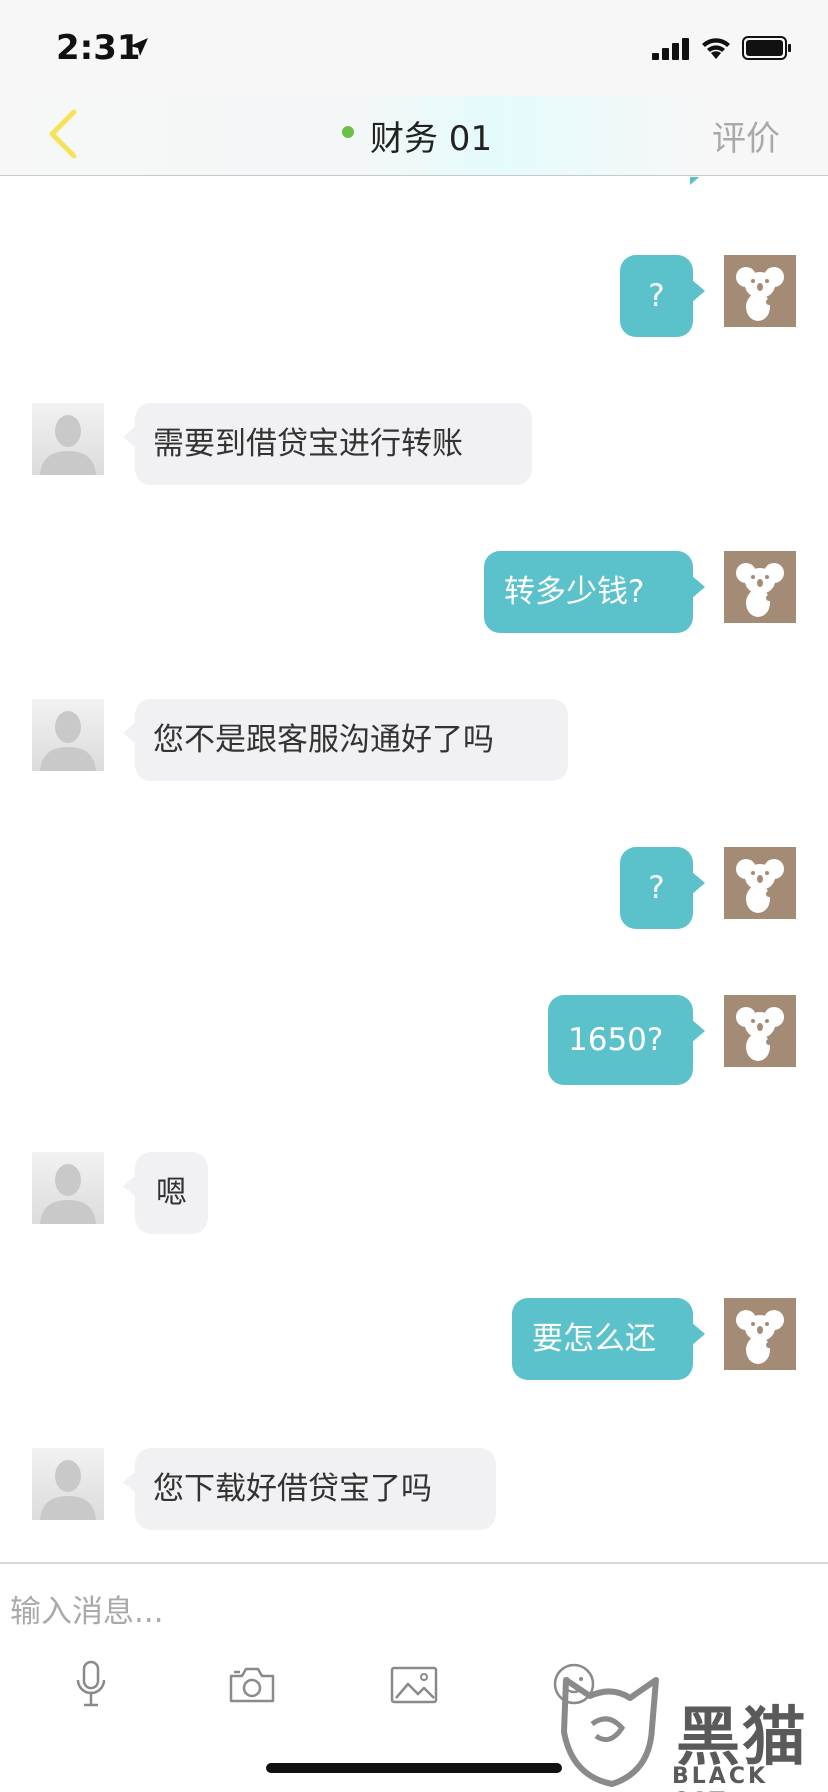 This screenshot has width=828, height=1792. What do you see at coordinates (348, 132) in the screenshot?
I see `online-status-dot` at bounding box center [348, 132].